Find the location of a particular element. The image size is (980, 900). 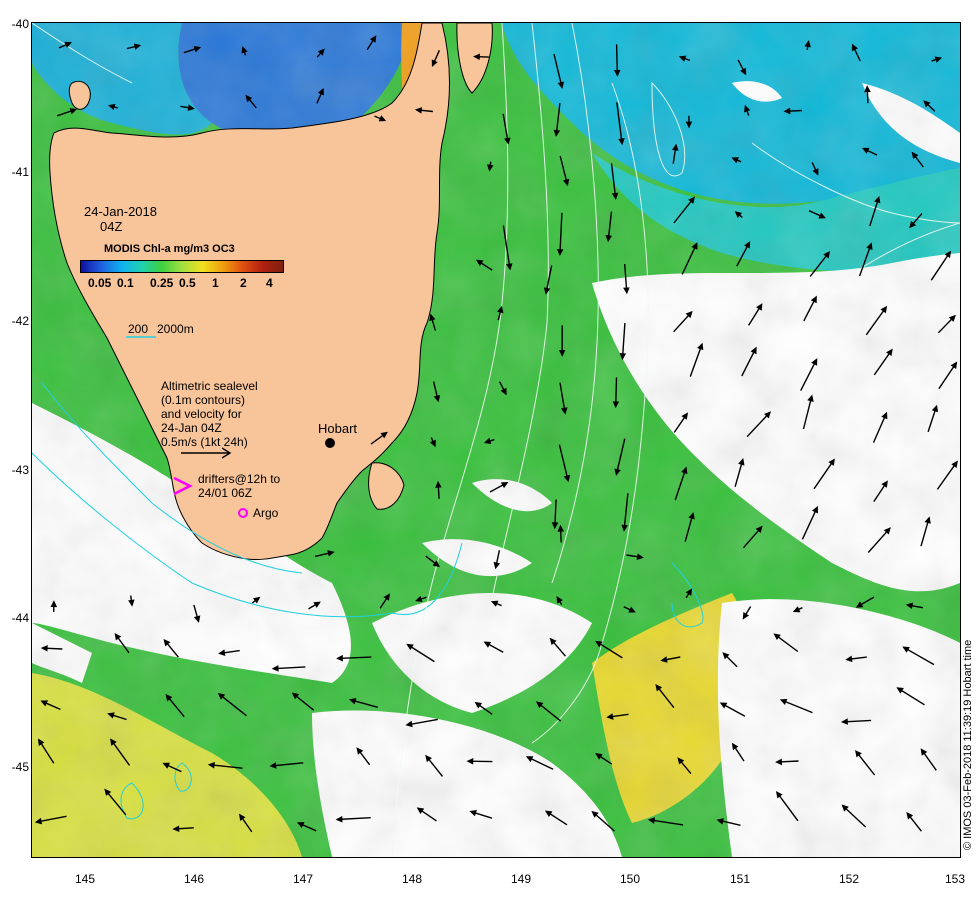

lat-tick-label: -40 is located at coordinates (20, 24).